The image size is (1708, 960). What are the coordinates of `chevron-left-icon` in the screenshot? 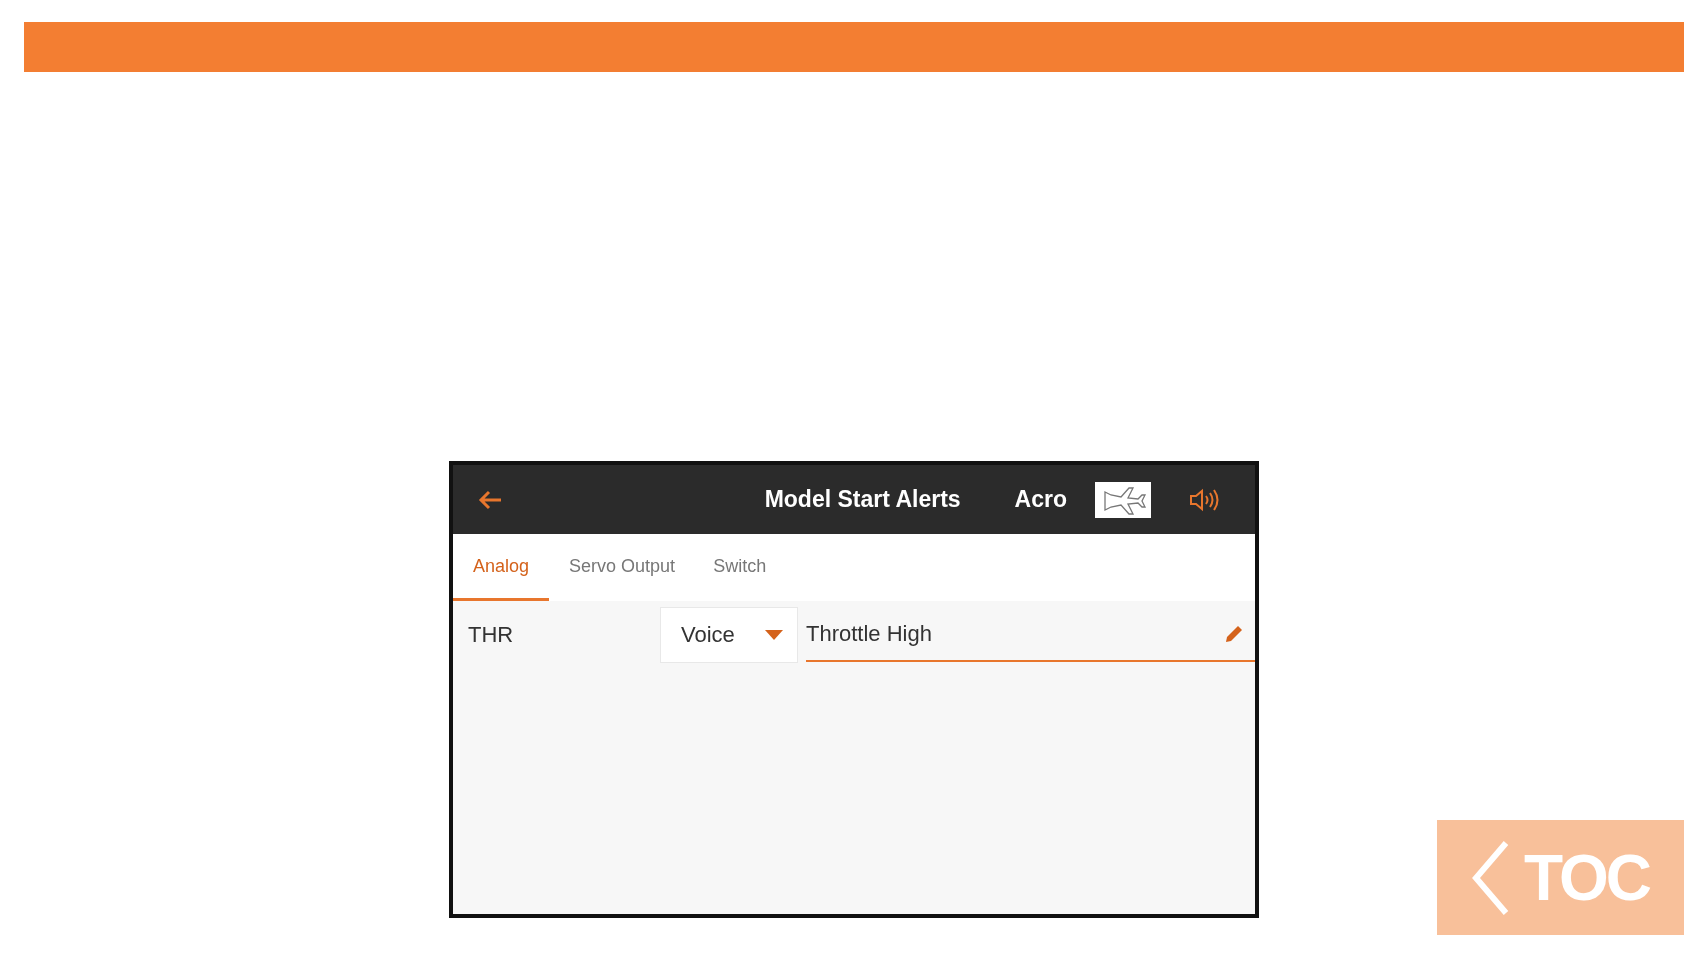 It's located at (1491, 877).